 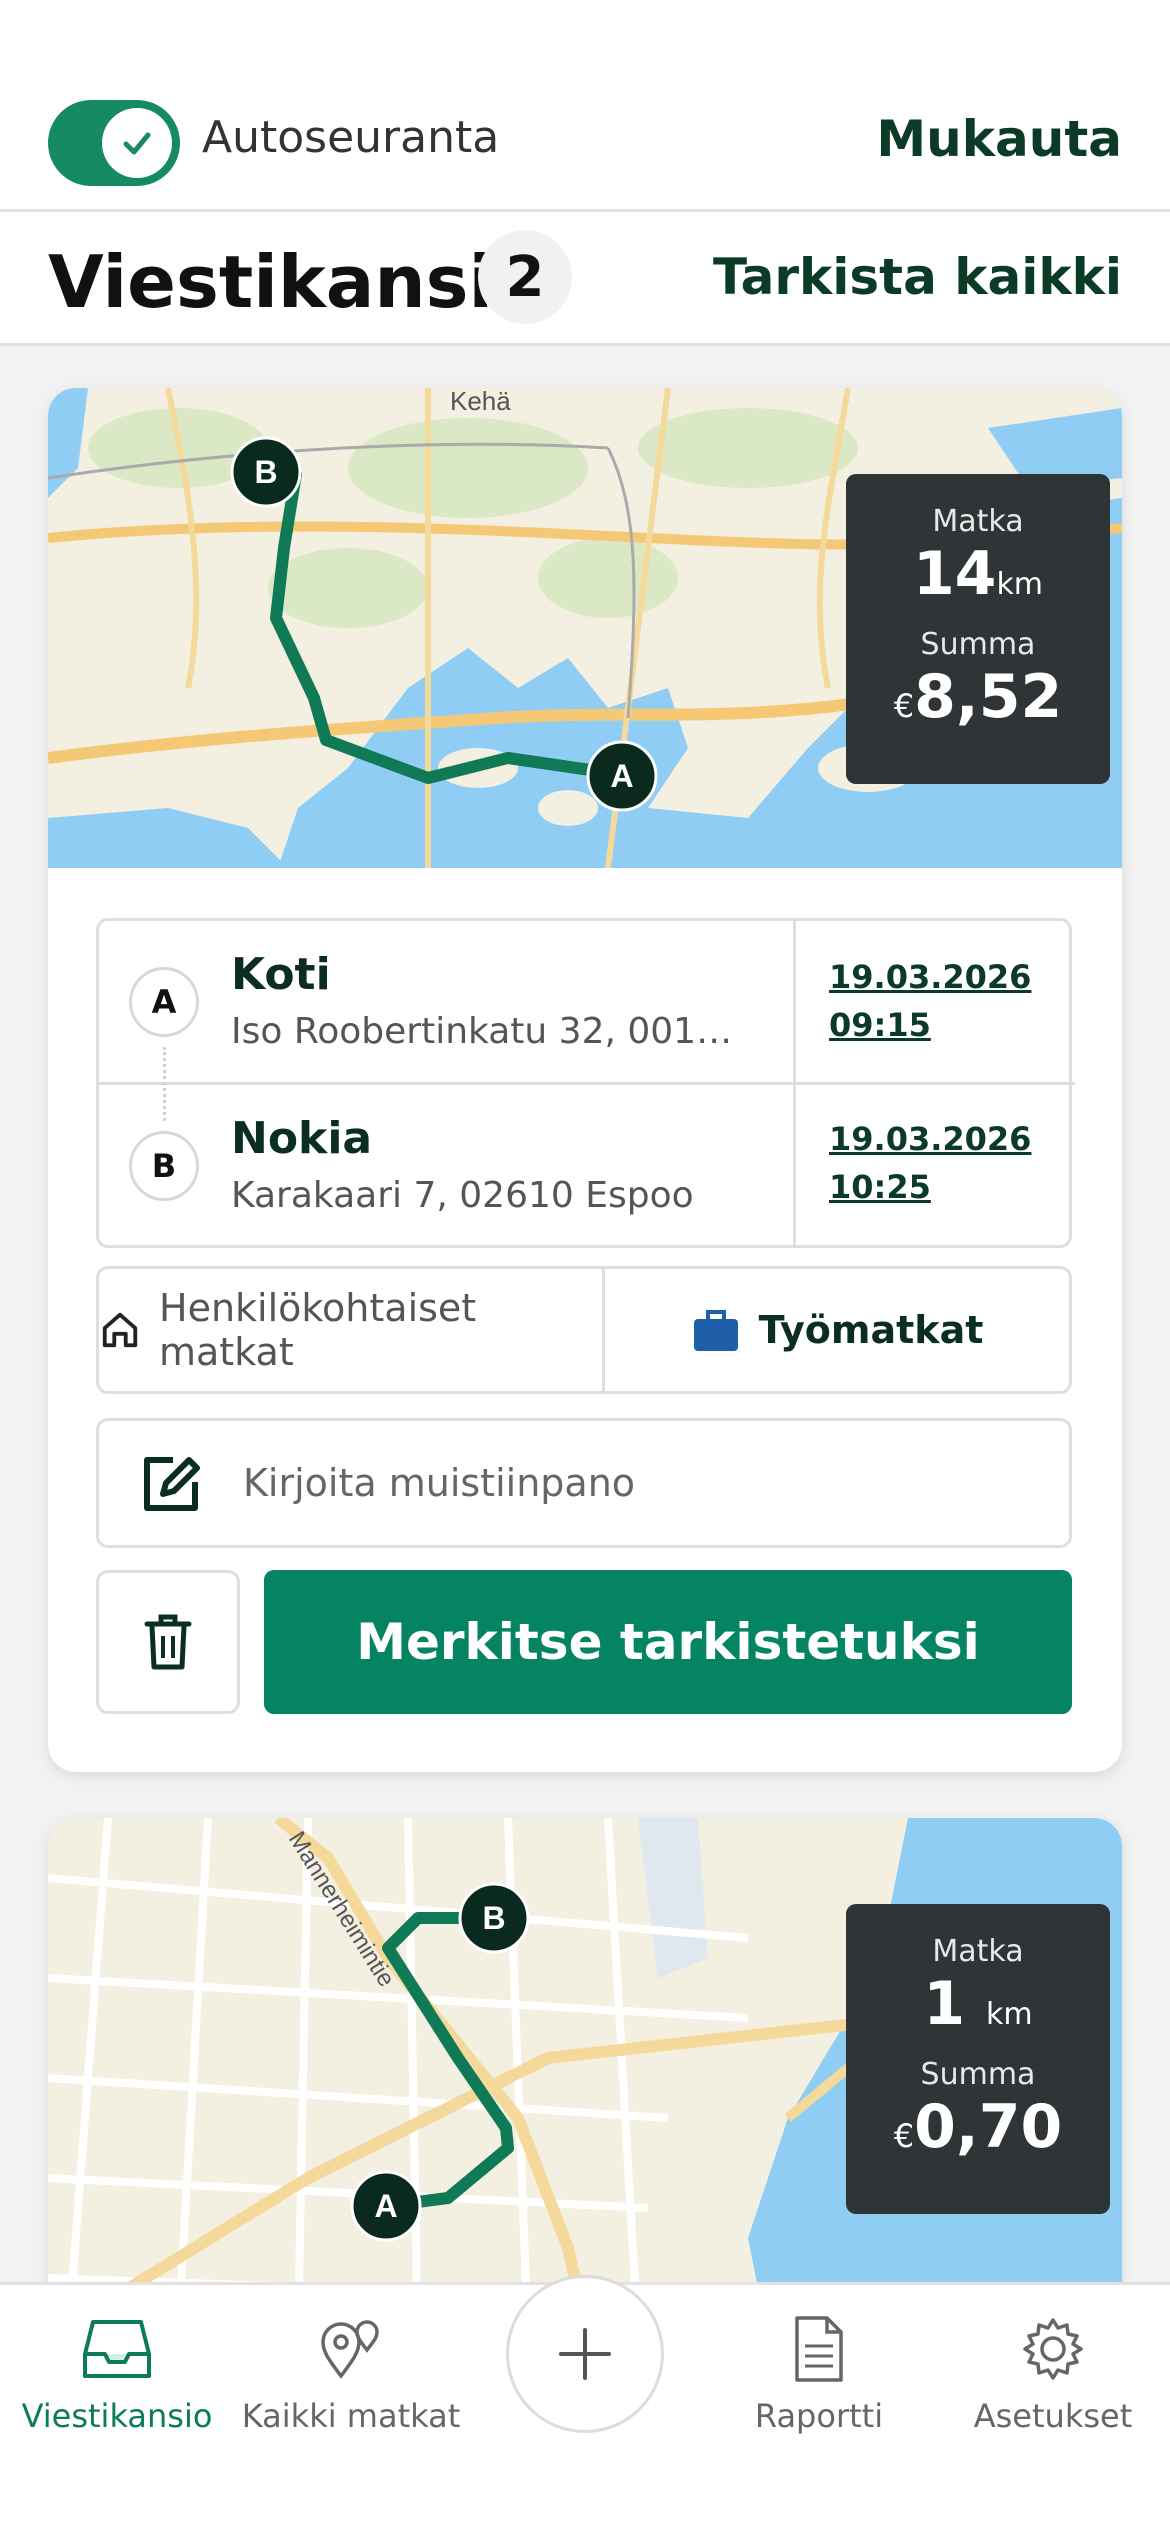 I want to click on trip-stats-panel: Matka 1 km Summa €0,70, so click(x=978, y=2059).